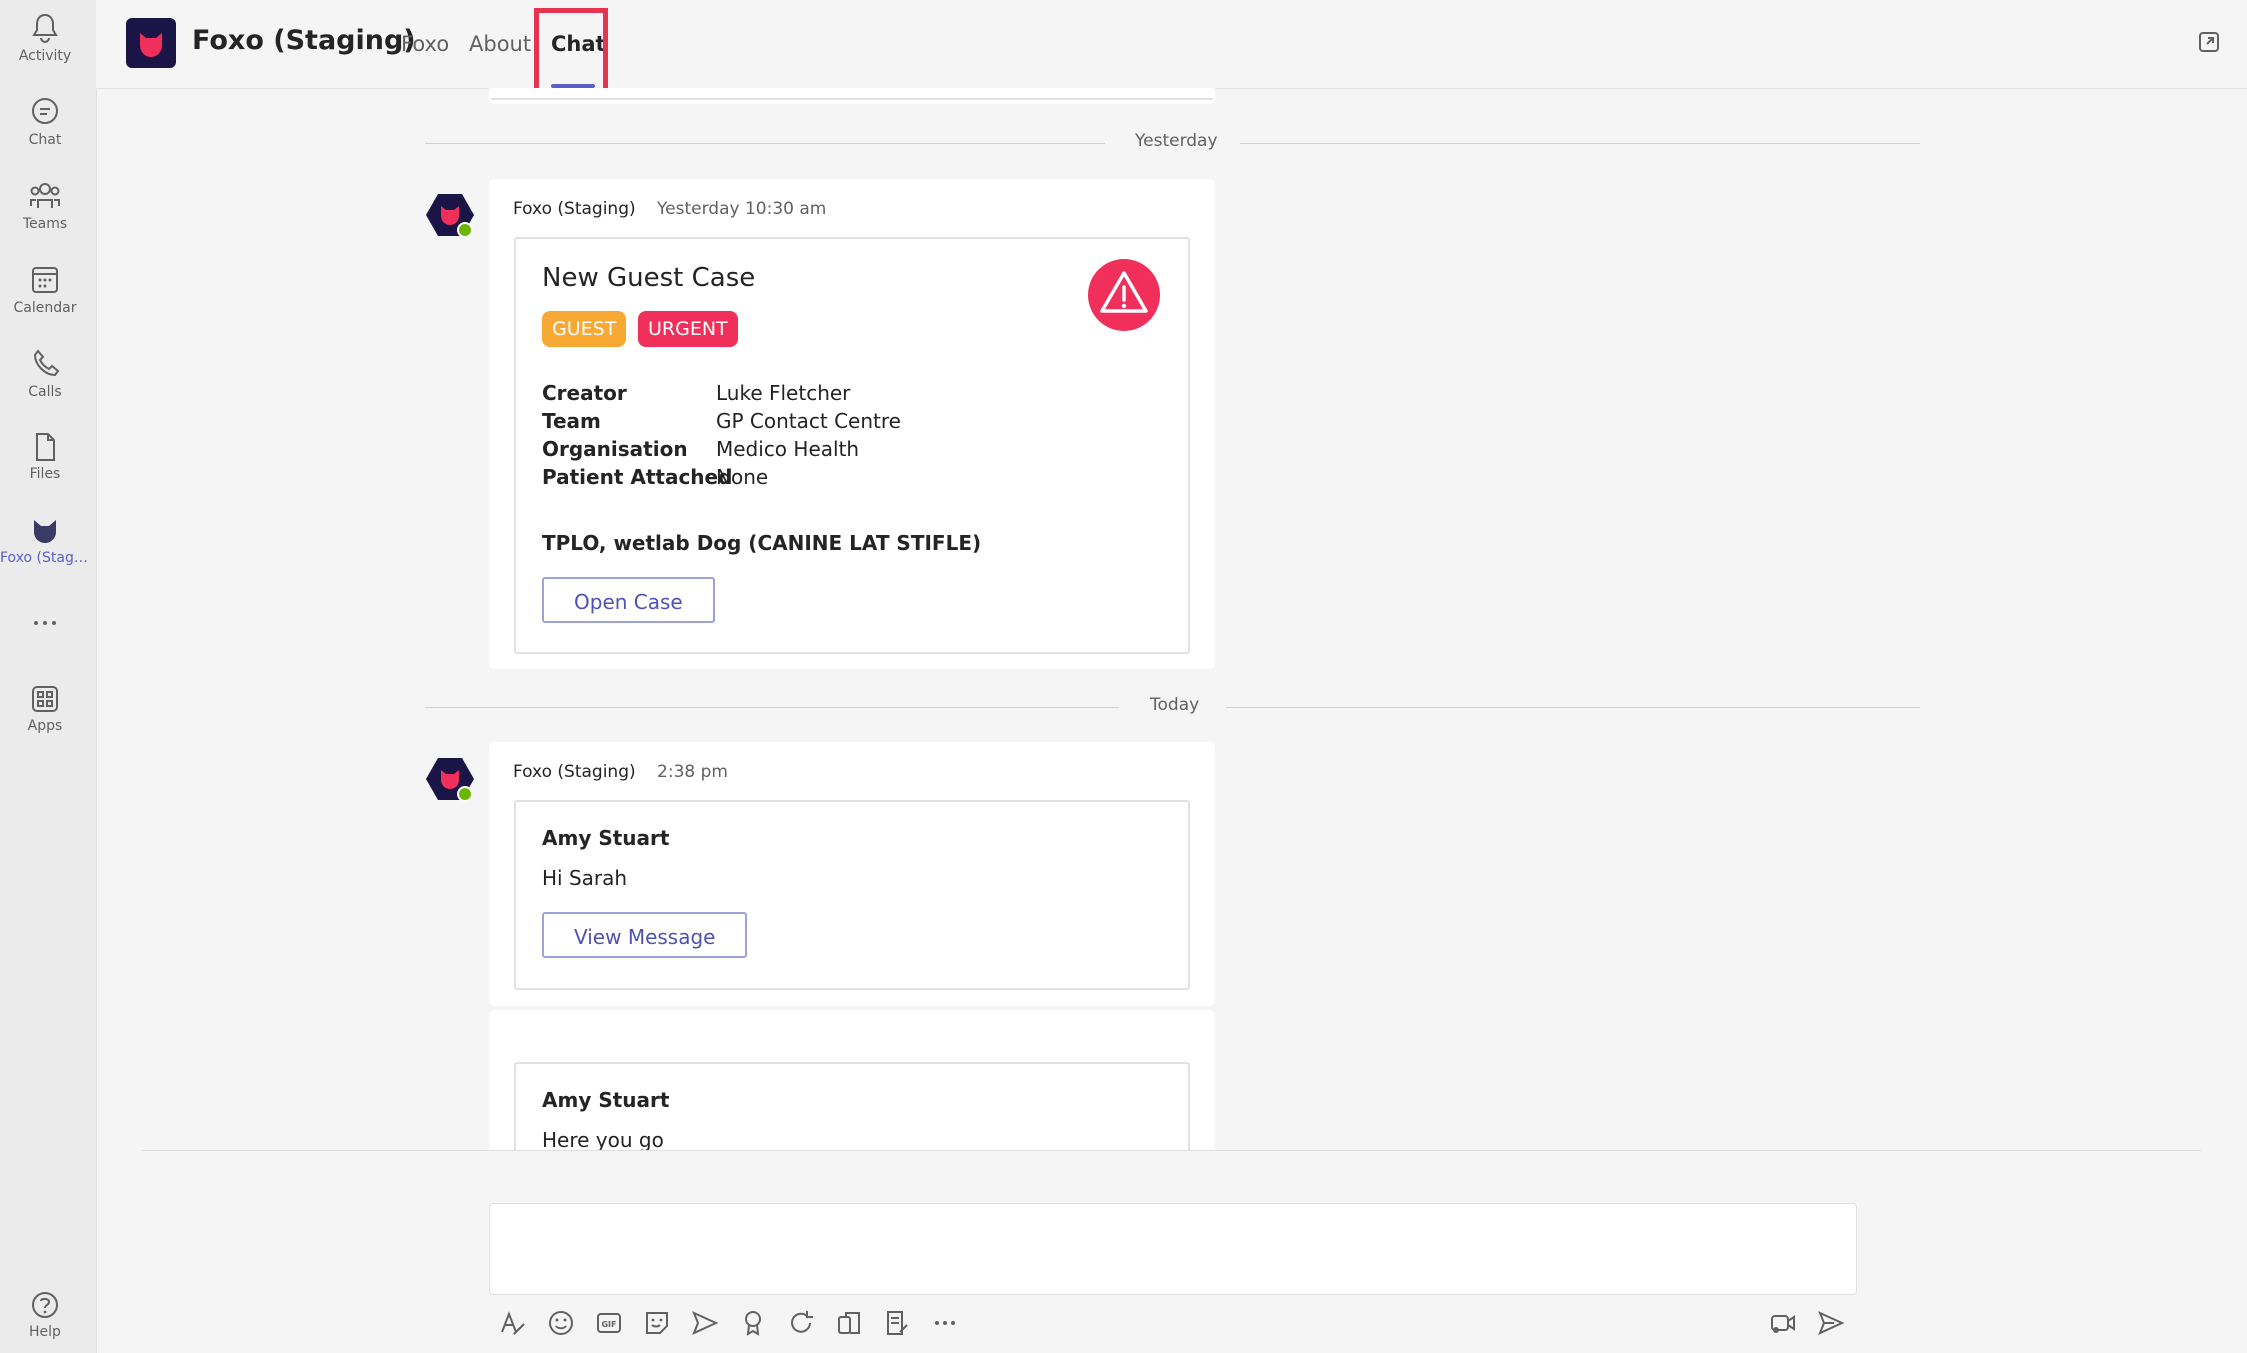 Image resolution: width=2247 pixels, height=1353 pixels. Describe the element at coordinates (1171, 49) in the screenshot. I see `app-header: Foxo (Staging) Foxo About Chat` at that location.